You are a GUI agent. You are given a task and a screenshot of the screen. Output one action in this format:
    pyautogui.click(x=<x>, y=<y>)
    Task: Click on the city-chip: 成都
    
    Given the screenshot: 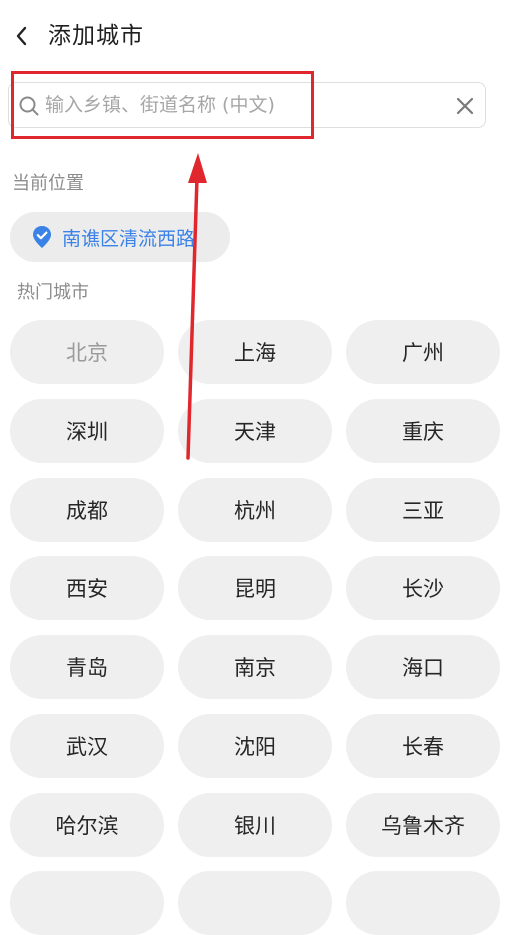 What is the action you would take?
    pyautogui.click(x=87, y=510)
    